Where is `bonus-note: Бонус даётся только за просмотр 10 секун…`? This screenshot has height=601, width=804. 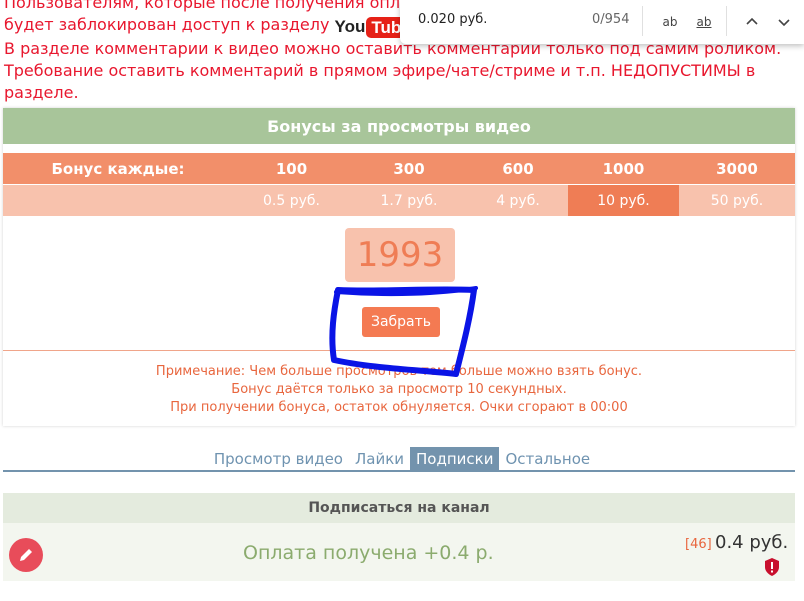
bonus-note: Бонус даётся только за просмотр 10 секун… is located at coordinates (399, 389).